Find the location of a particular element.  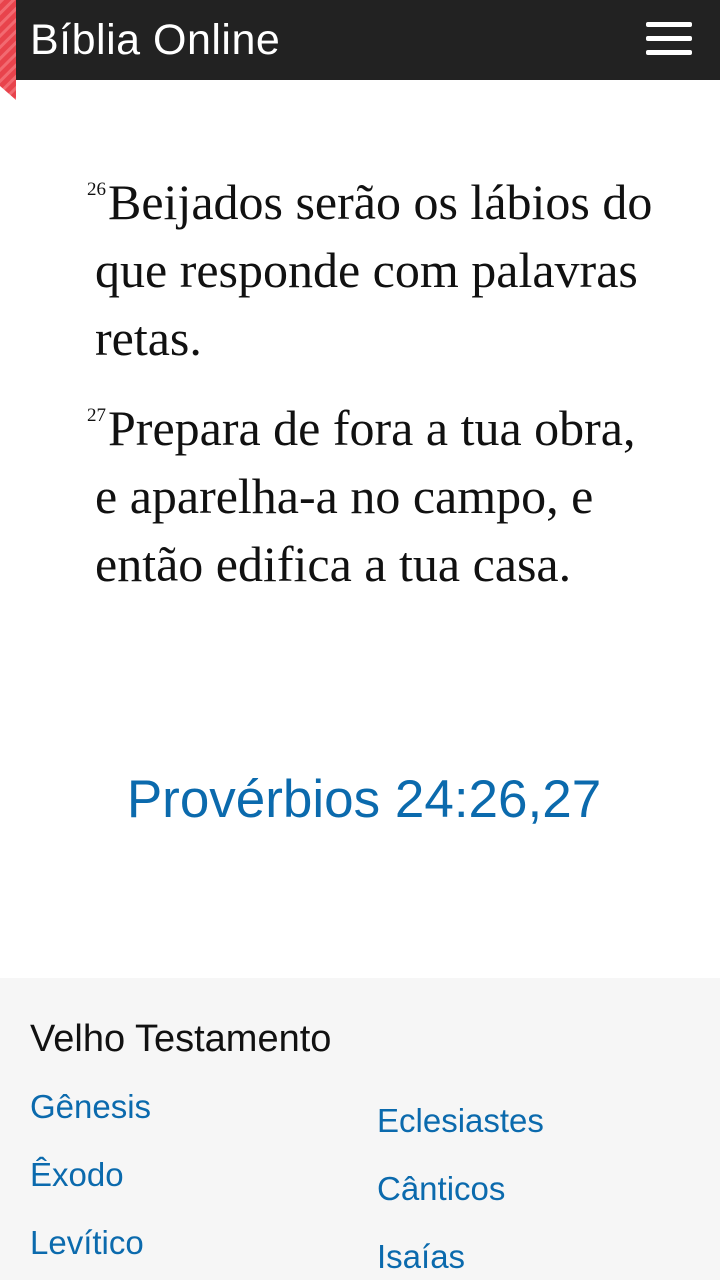

book-link-levitico: Levítico is located at coordinates (87, 1243).